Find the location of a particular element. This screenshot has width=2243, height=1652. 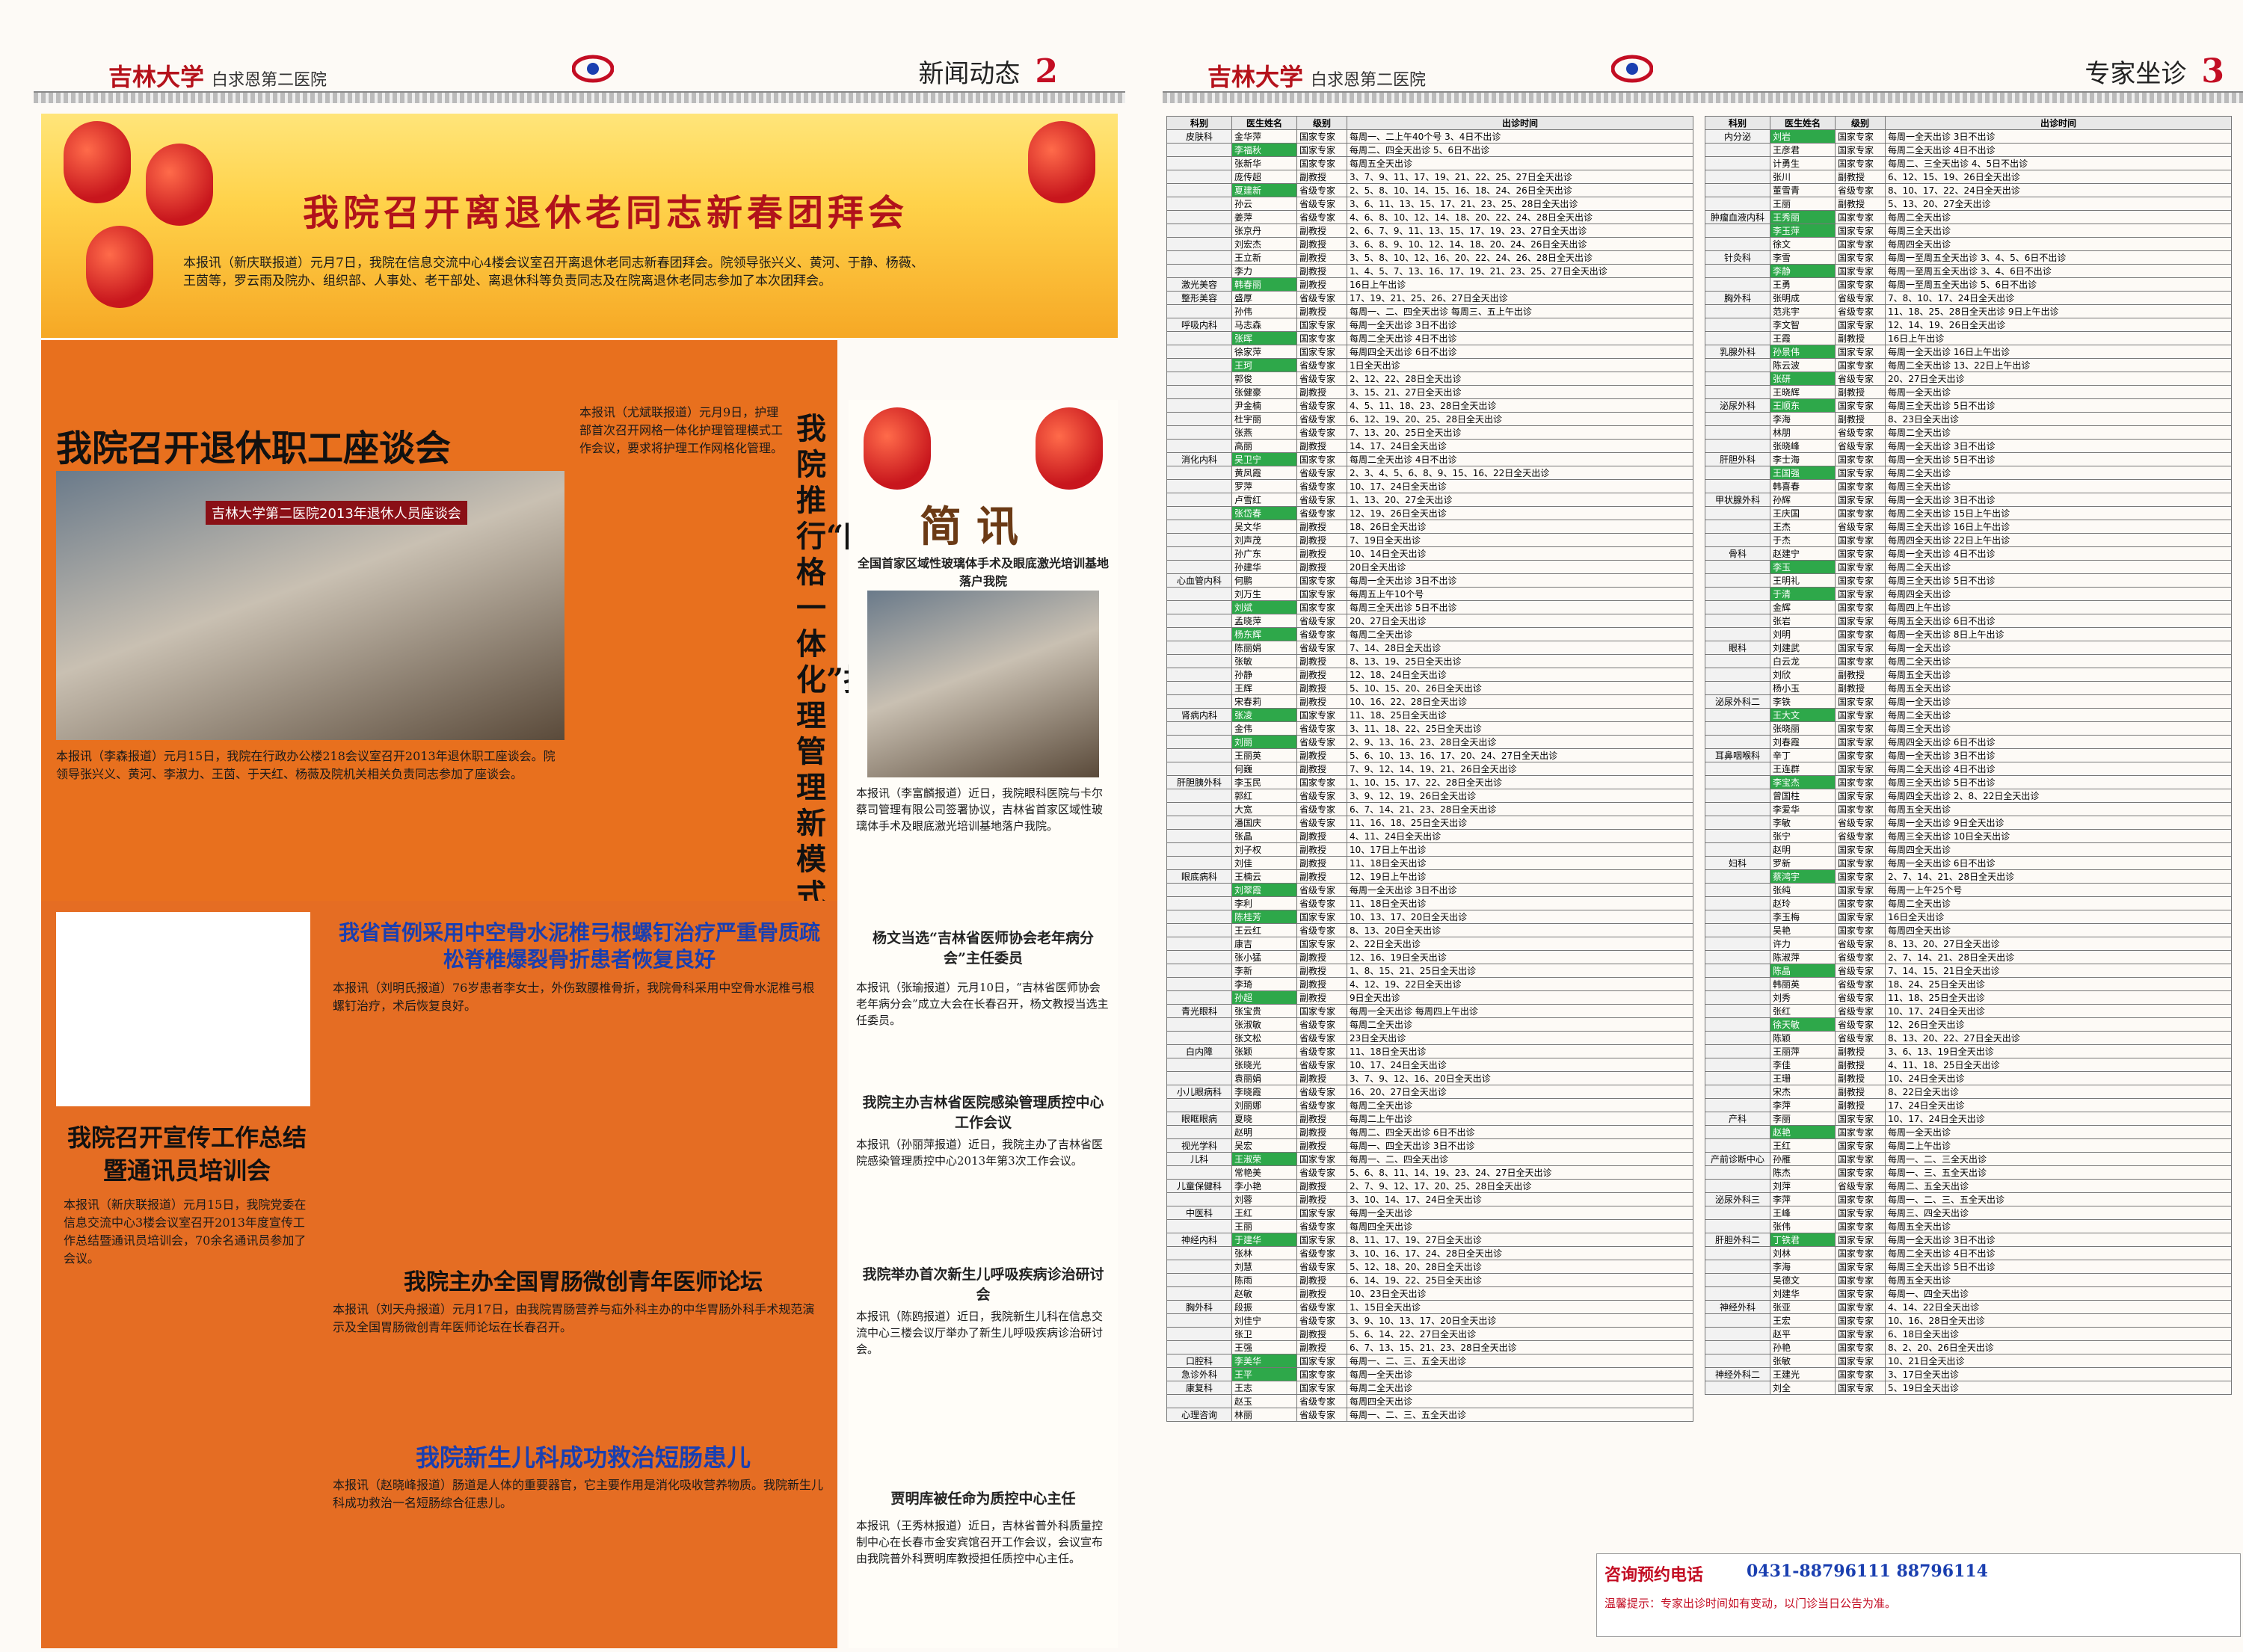

table-row: 张纯 国家专家 每周一上午25个号 is located at coordinates (1968, 890).